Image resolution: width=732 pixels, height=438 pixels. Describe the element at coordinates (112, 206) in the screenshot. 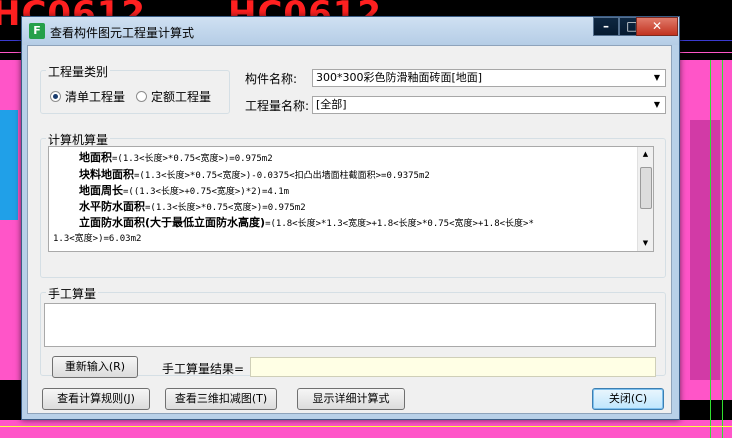

I see `formula-name: 水平防水面积` at that location.